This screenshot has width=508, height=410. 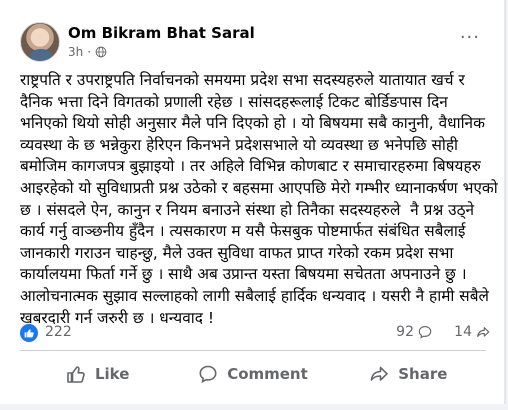 What do you see at coordinates (58, 332) in the screenshot?
I see `reaction-count: 222` at bounding box center [58, 332].